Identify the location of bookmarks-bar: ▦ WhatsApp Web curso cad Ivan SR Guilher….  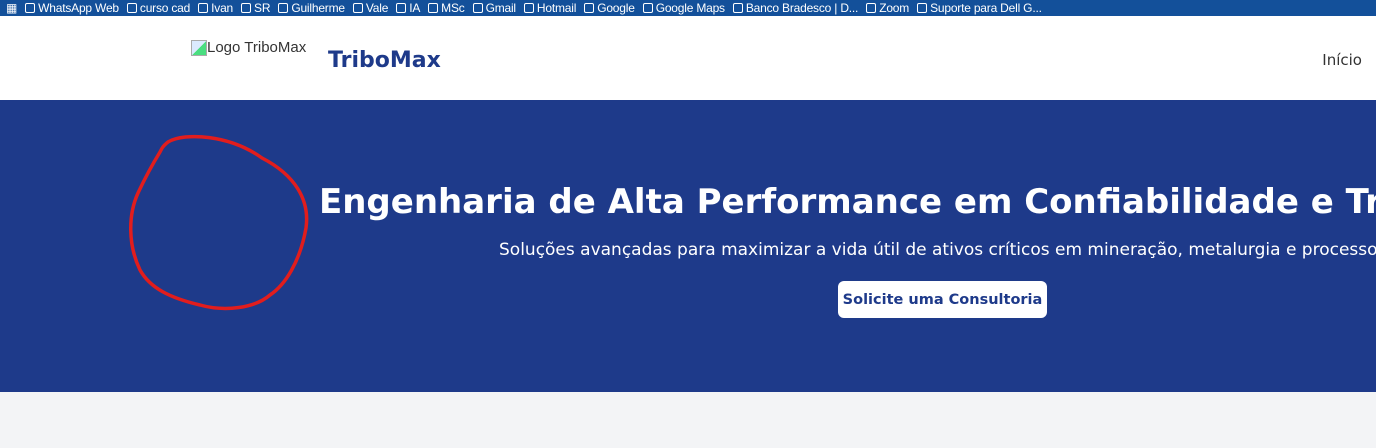
(688, 8).